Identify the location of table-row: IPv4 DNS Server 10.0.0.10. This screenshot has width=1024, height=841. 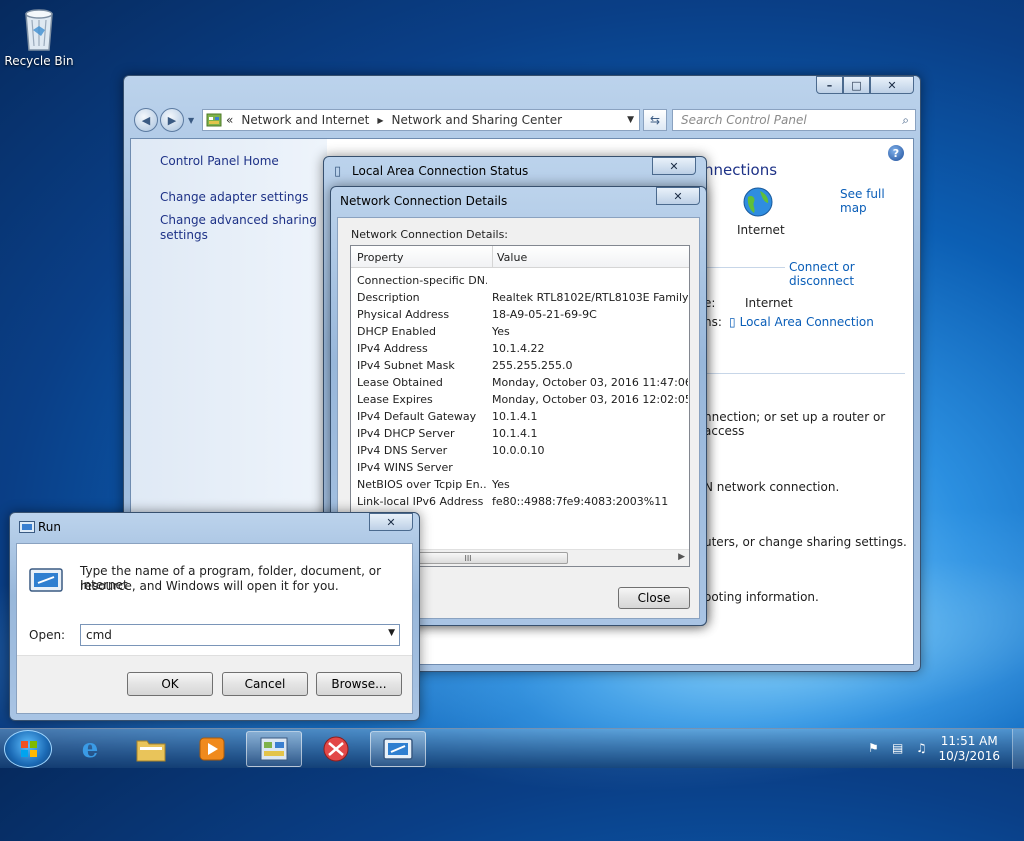
(520, 450).